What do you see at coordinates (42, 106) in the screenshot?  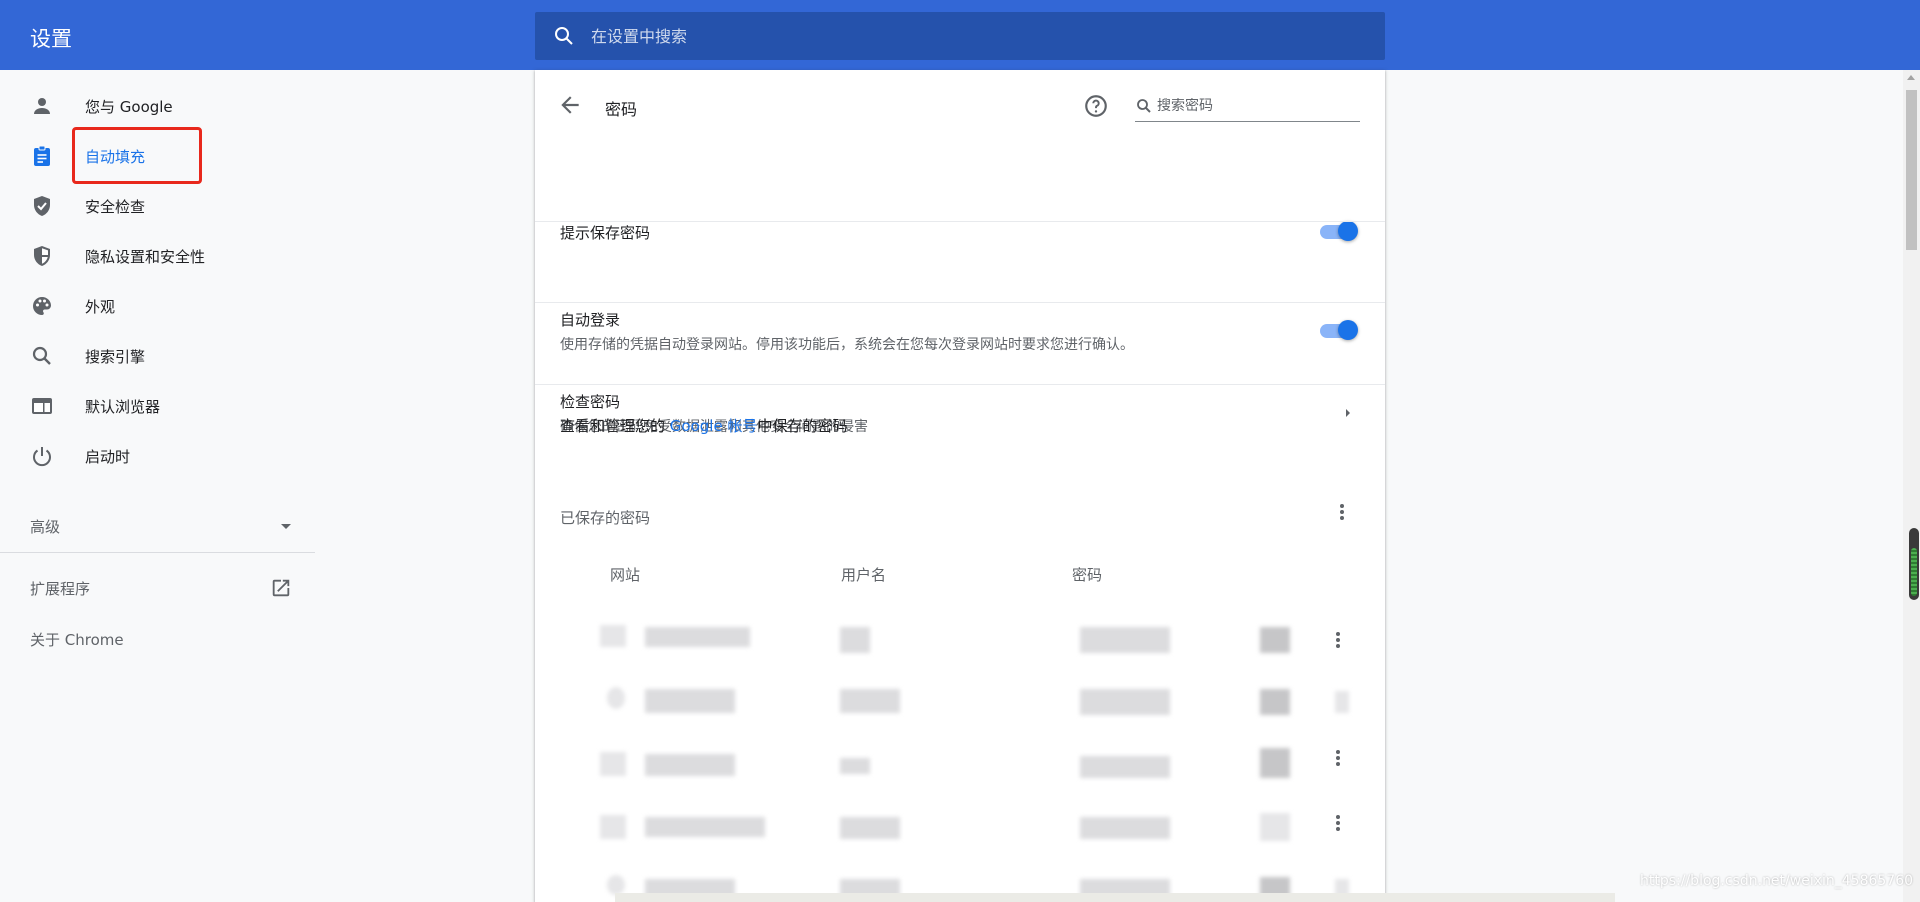 I see `person-icon` at bounding box center [42, 106].